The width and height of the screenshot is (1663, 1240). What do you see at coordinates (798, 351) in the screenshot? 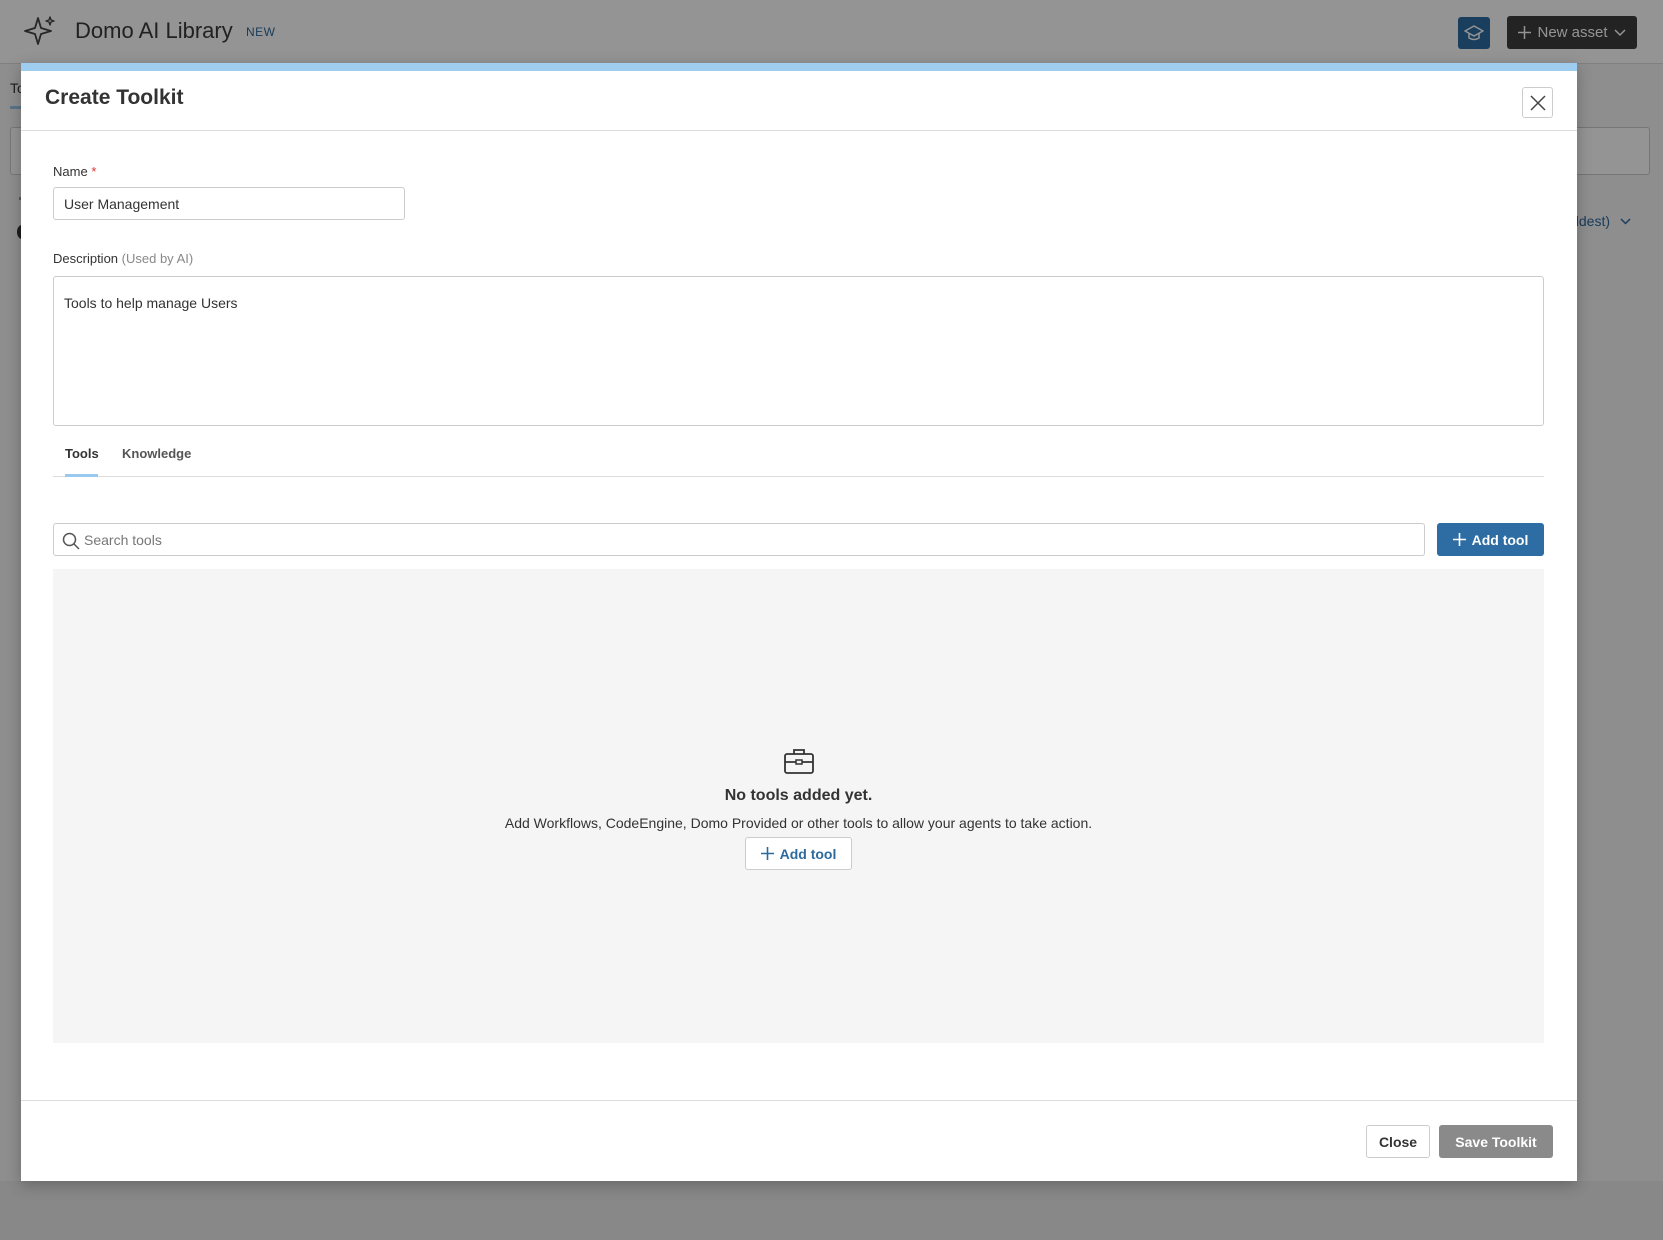
I see `description-textarea: Tools to help manage Users` at bounding box center [798, 351].